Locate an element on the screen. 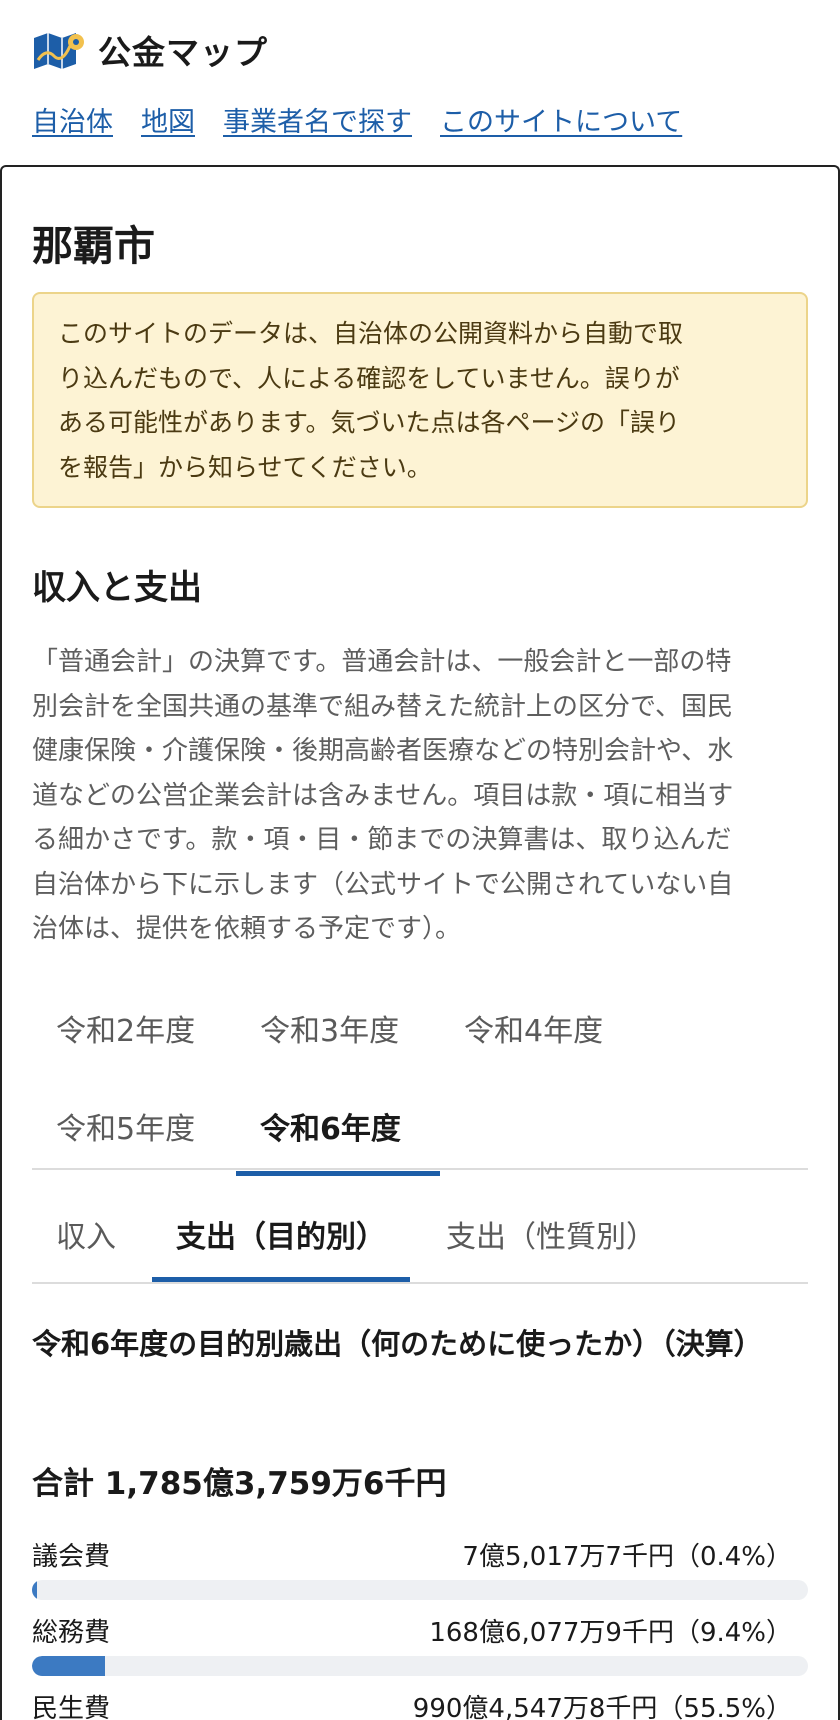  kind-tabs-divider is located at coordinates (420, 1283).